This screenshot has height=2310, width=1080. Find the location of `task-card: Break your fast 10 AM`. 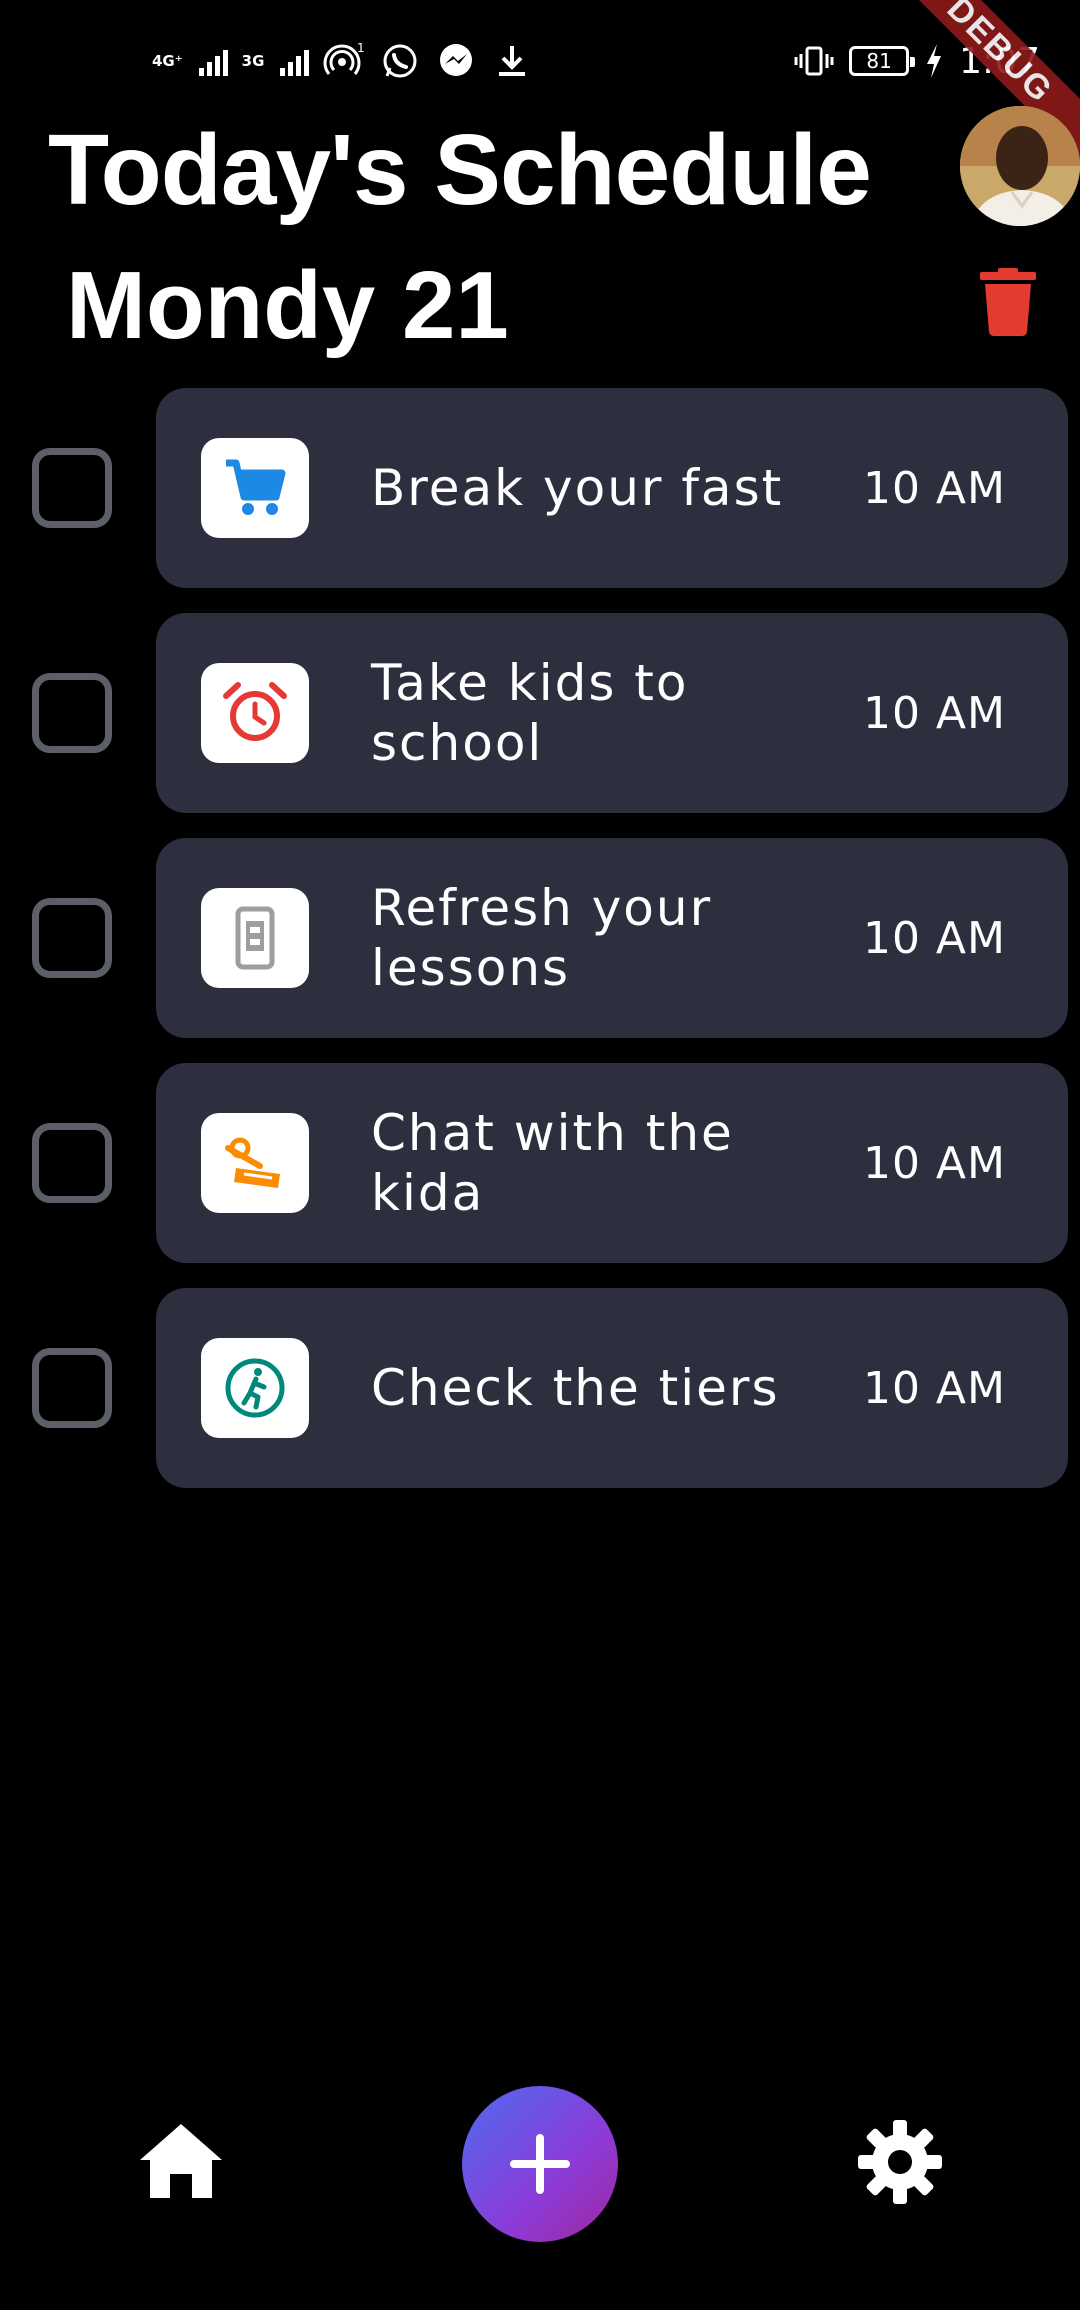

task-card: Break your fast 10 AM is located at coordinates (612, 488).